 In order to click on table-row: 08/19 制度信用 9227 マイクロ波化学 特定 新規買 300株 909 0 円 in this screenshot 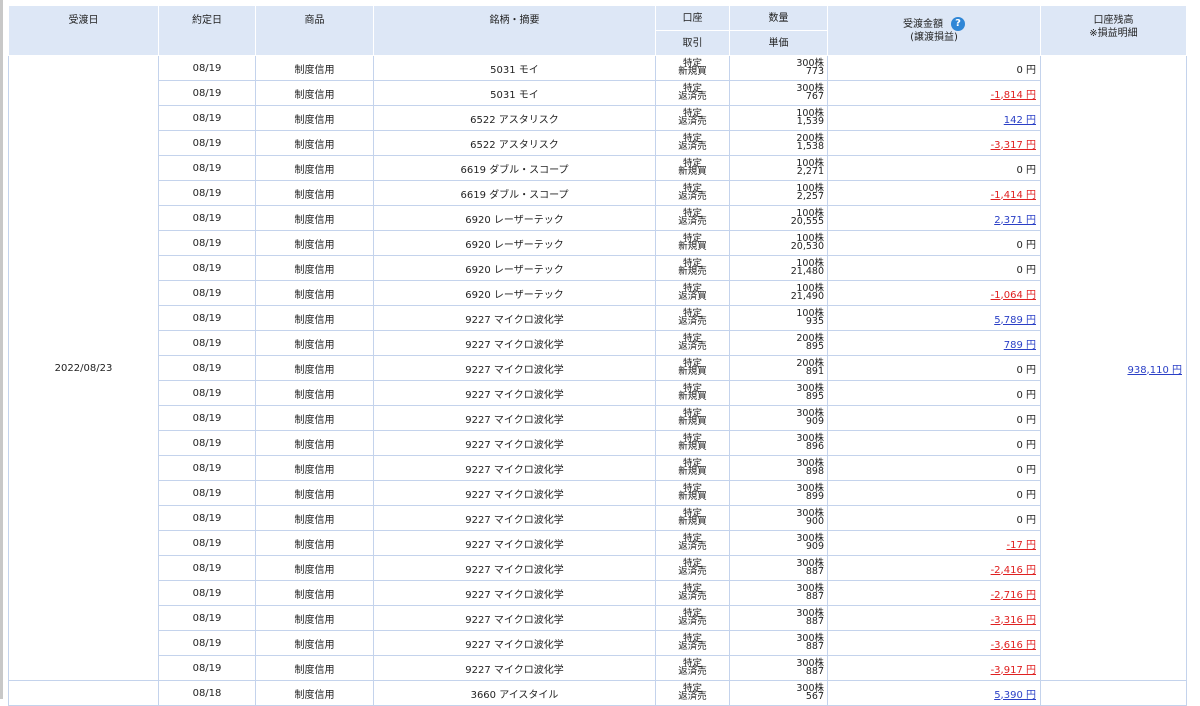, I will do `click(598, 418)`.